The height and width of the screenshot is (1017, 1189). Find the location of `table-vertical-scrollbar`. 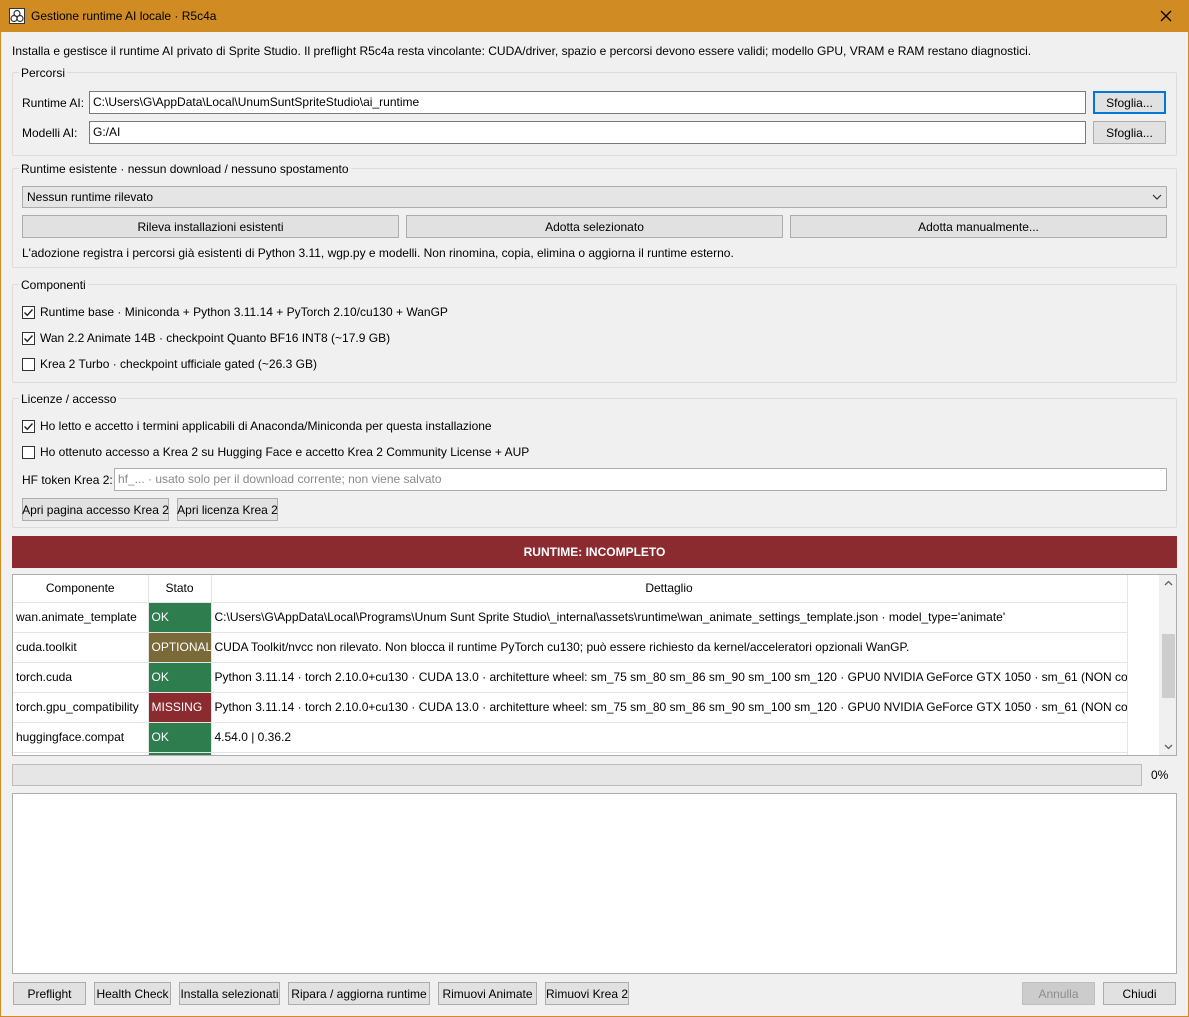

table-vertical-scrollbar is located at coordinates (1167, 665).